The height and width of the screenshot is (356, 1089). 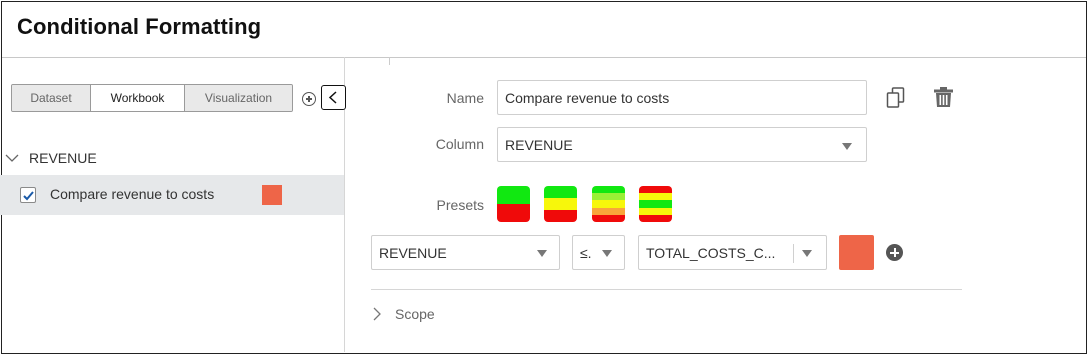 What do you see at coordinates (682, 144) in the screenshot?
I see `column-select: REVENUE` at bounding box center [682, 144].